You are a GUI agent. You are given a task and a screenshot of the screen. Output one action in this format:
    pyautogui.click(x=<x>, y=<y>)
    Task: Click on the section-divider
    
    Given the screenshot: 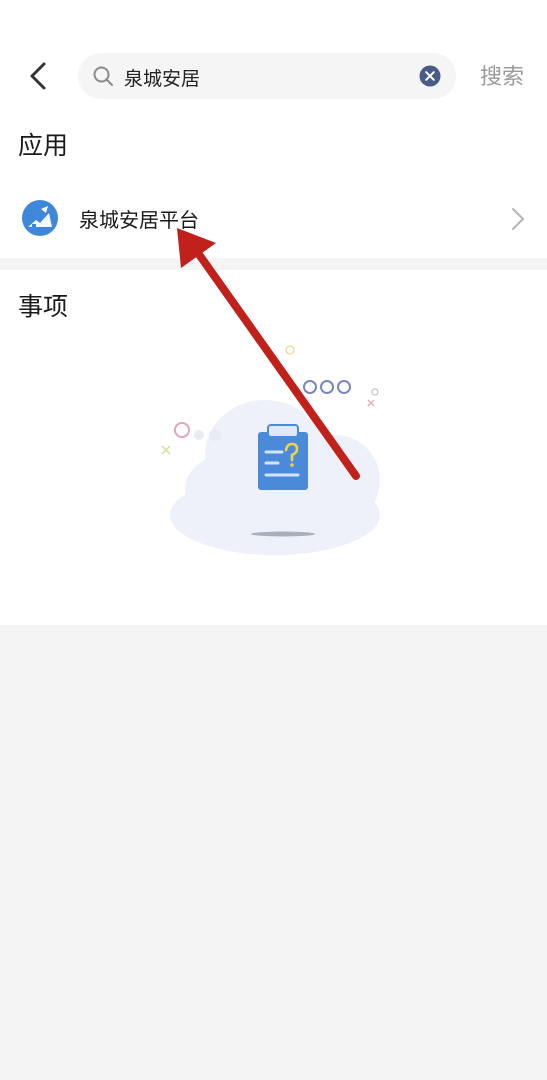 What is the action you would take?
    pyautogui.click(x=273, y=264)
    